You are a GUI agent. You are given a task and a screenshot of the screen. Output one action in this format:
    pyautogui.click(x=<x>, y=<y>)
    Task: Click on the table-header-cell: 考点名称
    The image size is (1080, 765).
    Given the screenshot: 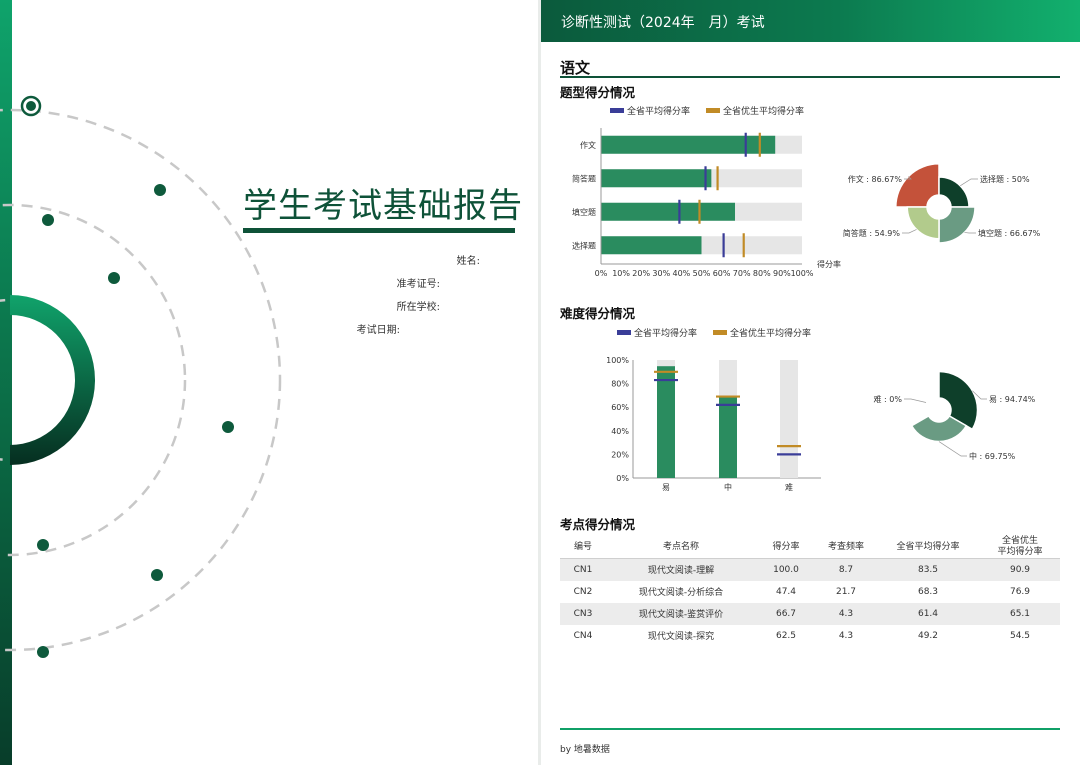 What is the action you would take?
    pyautogui.click(x=681, y=547)
    